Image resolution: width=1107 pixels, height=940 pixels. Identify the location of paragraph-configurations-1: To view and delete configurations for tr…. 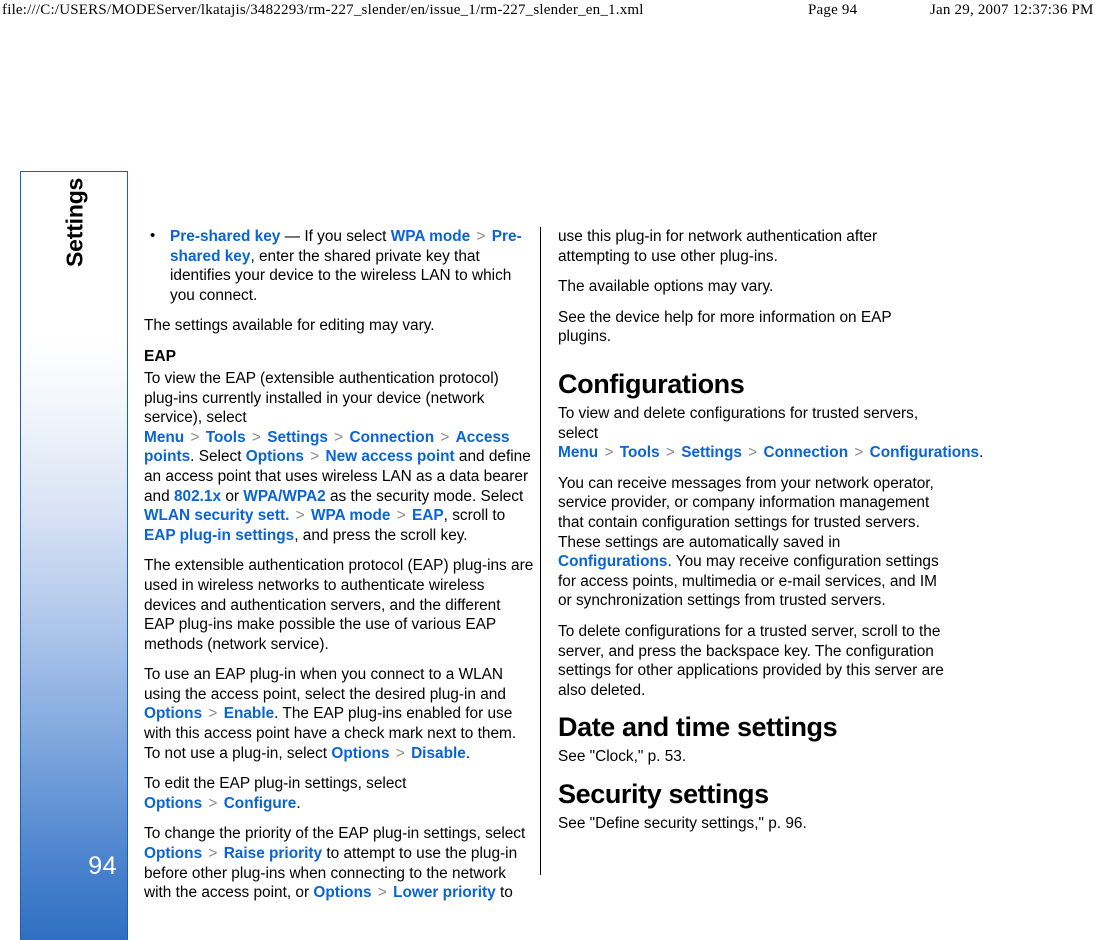
(771, 433).